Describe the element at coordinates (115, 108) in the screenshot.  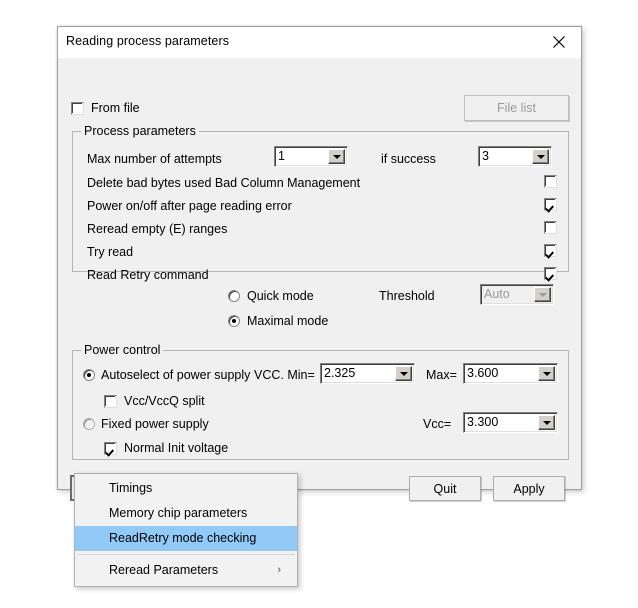
I see `from-file-label: From file` at that location.